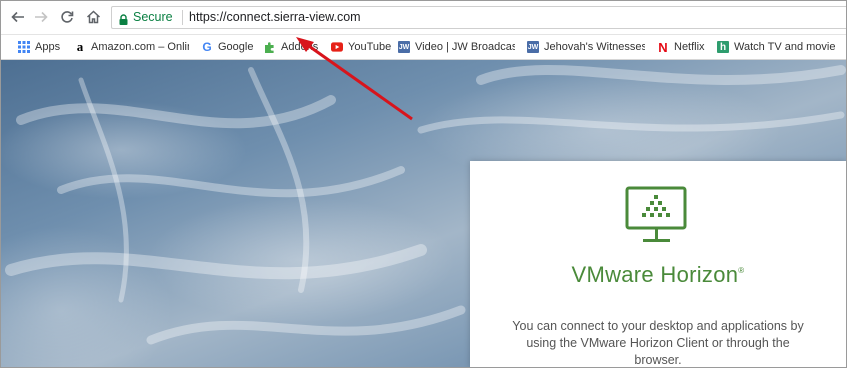 The image size is (847, 368). Describe the element at coordinates (153, 17) in the screenshot. I see `secure-label: Secure` at that location.